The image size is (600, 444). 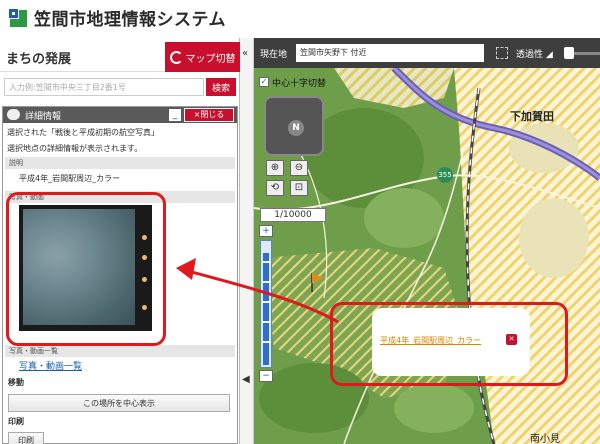 What do you see at coordinates (209, 115) in the screenshot?
I see `close-detail-button: ×閉じる` at bounding box center [209, 115].